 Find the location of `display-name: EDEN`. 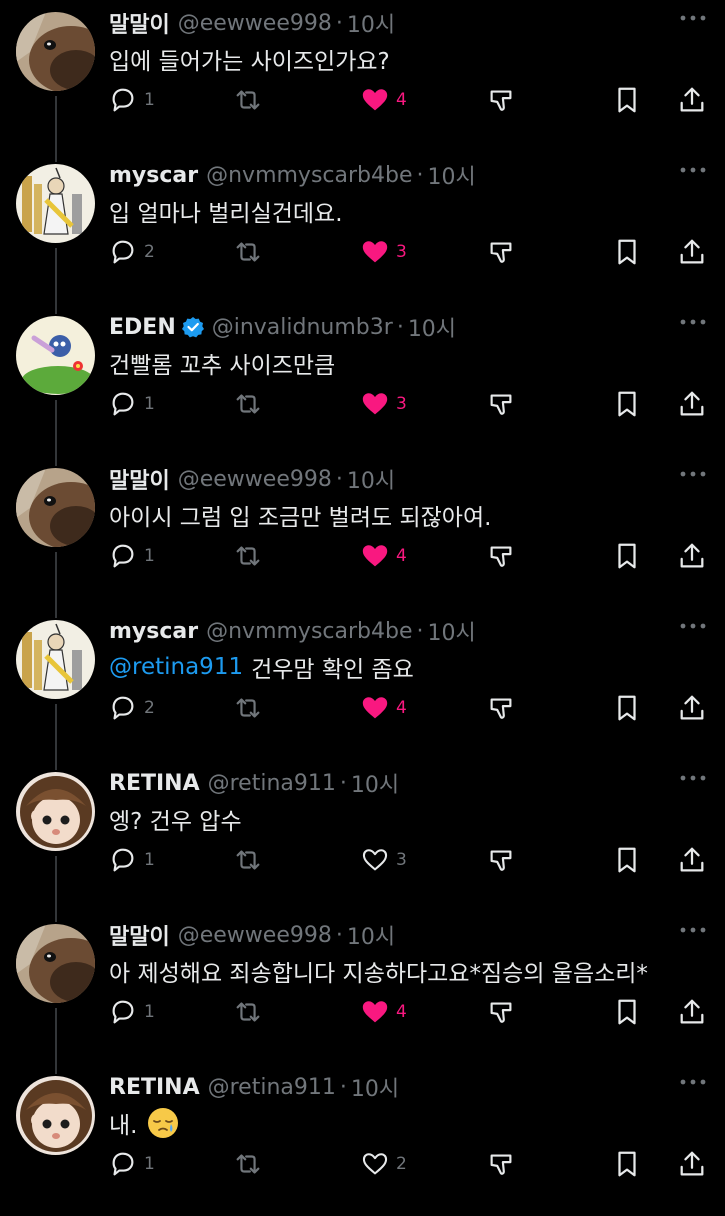

display-name: EDEN is located at coordinates (142, 327).